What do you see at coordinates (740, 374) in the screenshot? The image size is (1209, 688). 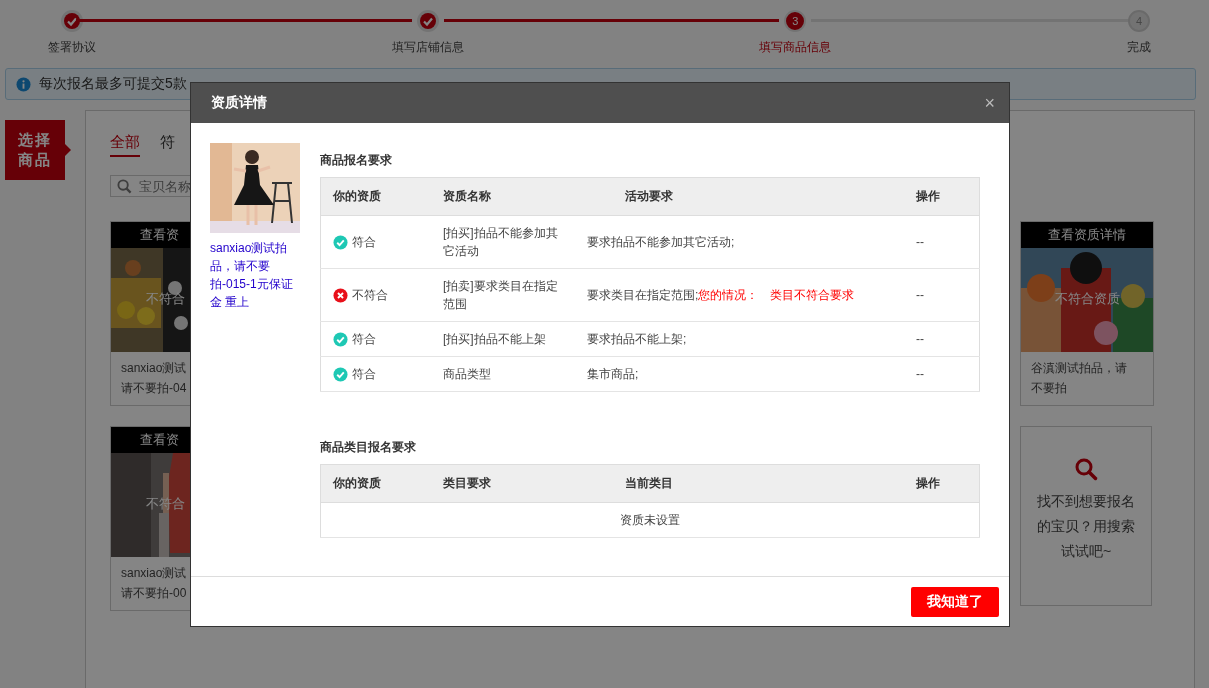 I see `table-cell: 集市商品;` at bounding box center [740, 374].